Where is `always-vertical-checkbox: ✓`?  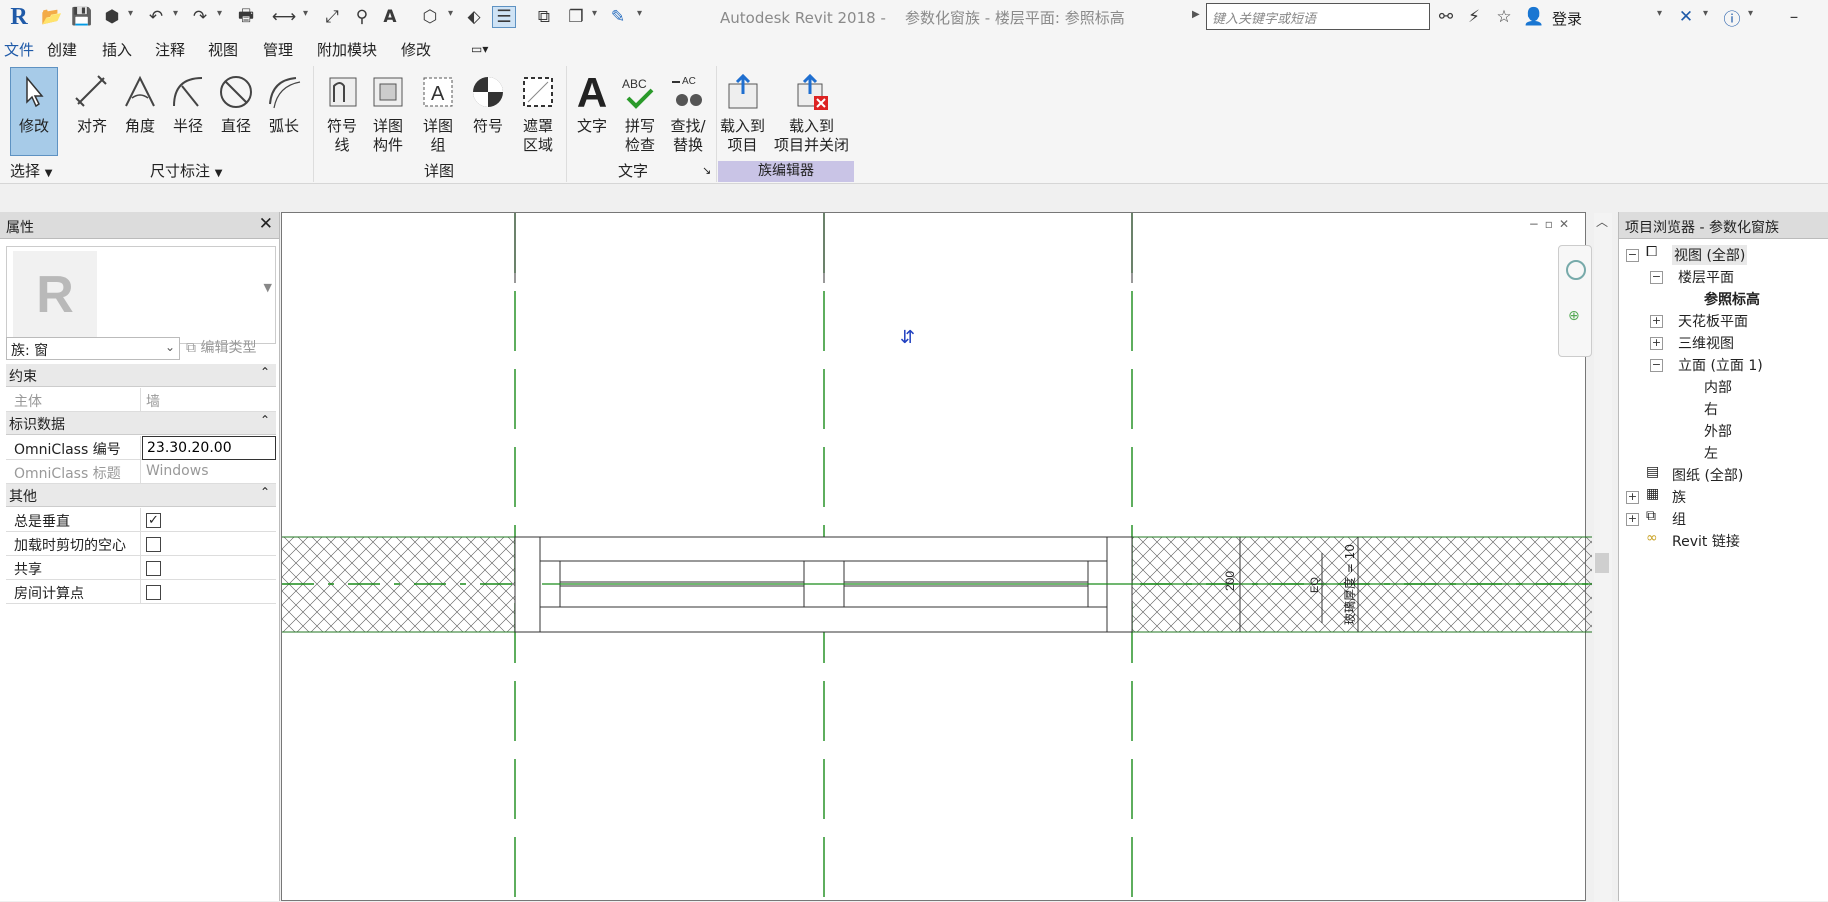 always-vertical-checkbox: ✓ is located at coordinates (153, 520).